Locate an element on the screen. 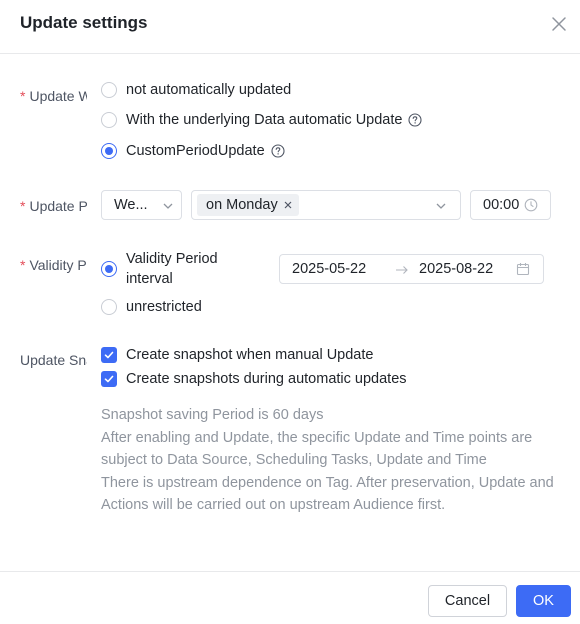 The height and width of the screenshot is (624, 580). dialog-title: Update settings is located at coordinates (84, 22).